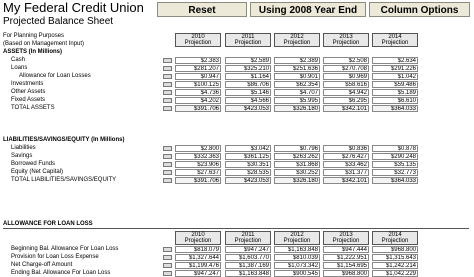  Describe the element at coordinates (419, 9) in the screenshot. I see `column-options-button: Column Options` at that location.